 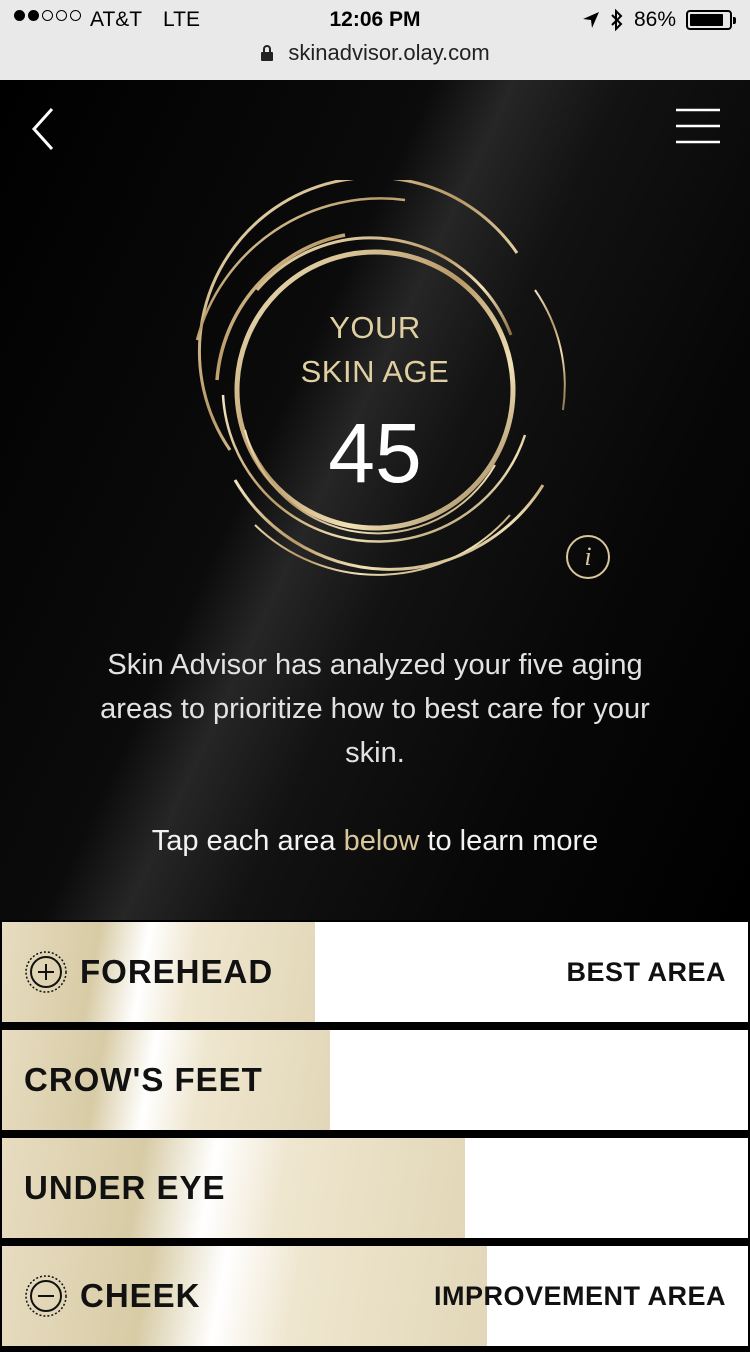 What do you see at coordinates (698, 126) in the screenshot?
I see `hamburger-menu-icon` at bounding box center [698, 126].